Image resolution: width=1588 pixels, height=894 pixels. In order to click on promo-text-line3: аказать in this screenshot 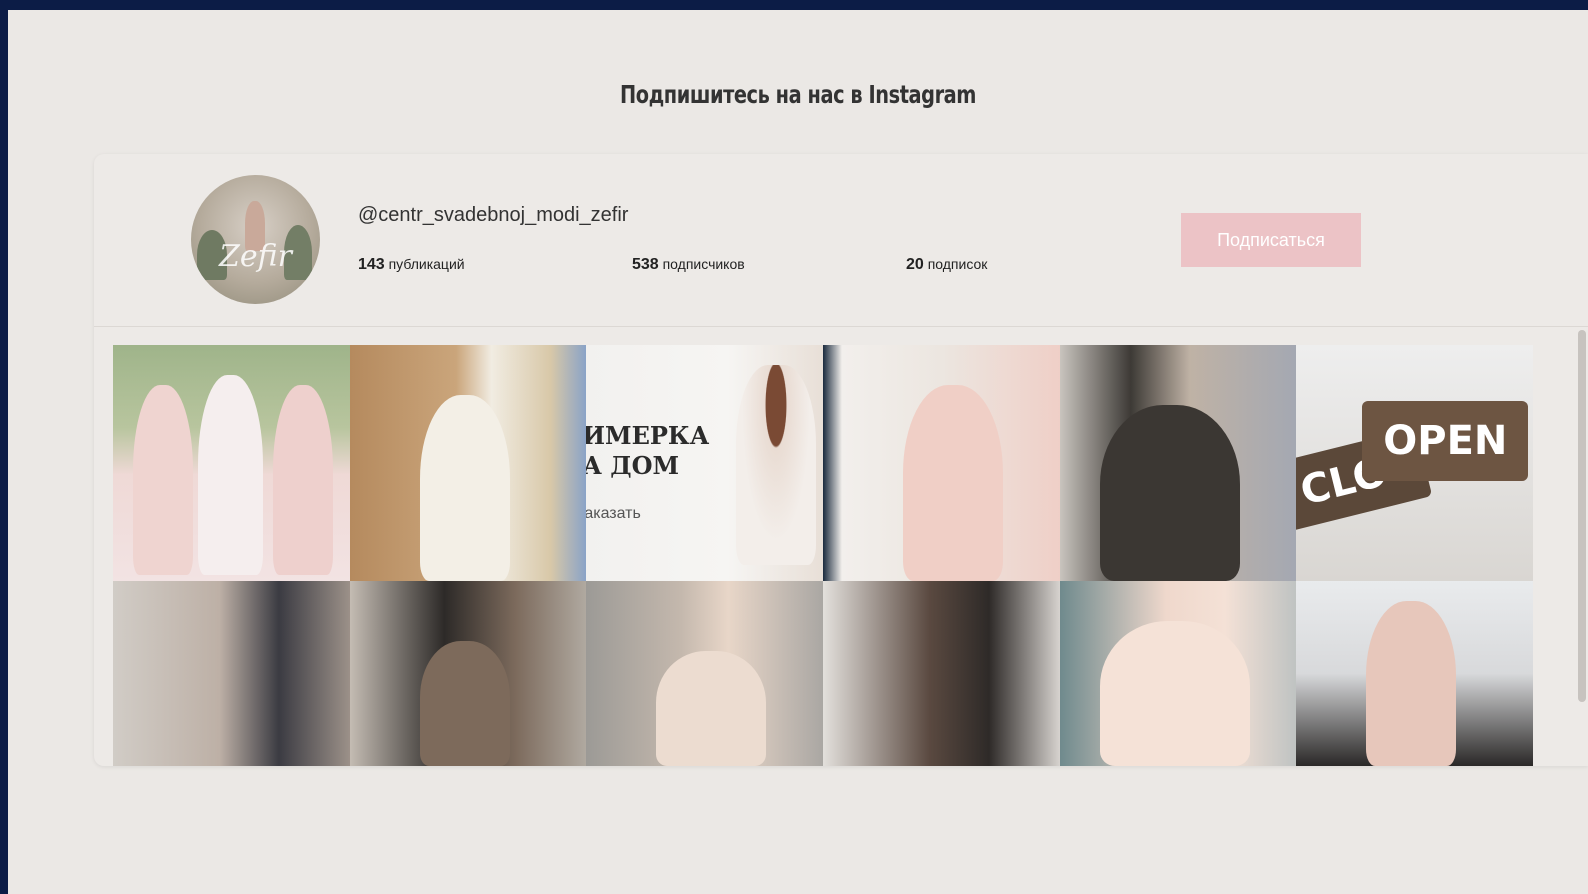, I will do `click(613, 513)`.